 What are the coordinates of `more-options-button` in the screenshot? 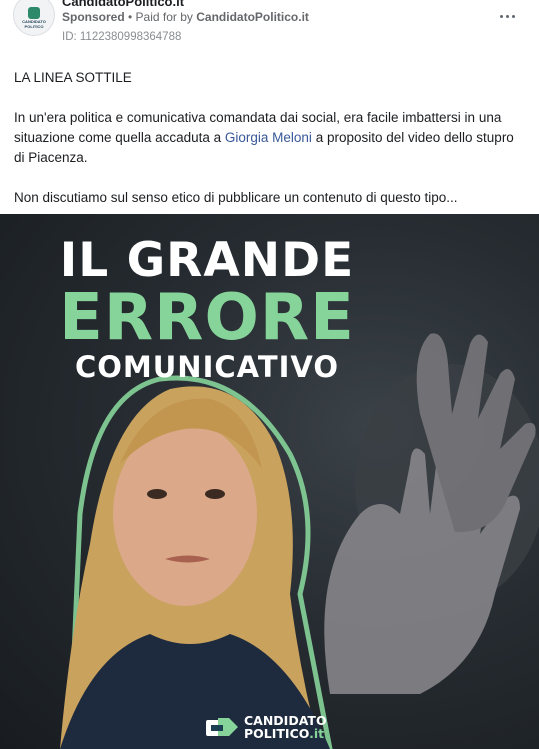 It's located at (507, 16).